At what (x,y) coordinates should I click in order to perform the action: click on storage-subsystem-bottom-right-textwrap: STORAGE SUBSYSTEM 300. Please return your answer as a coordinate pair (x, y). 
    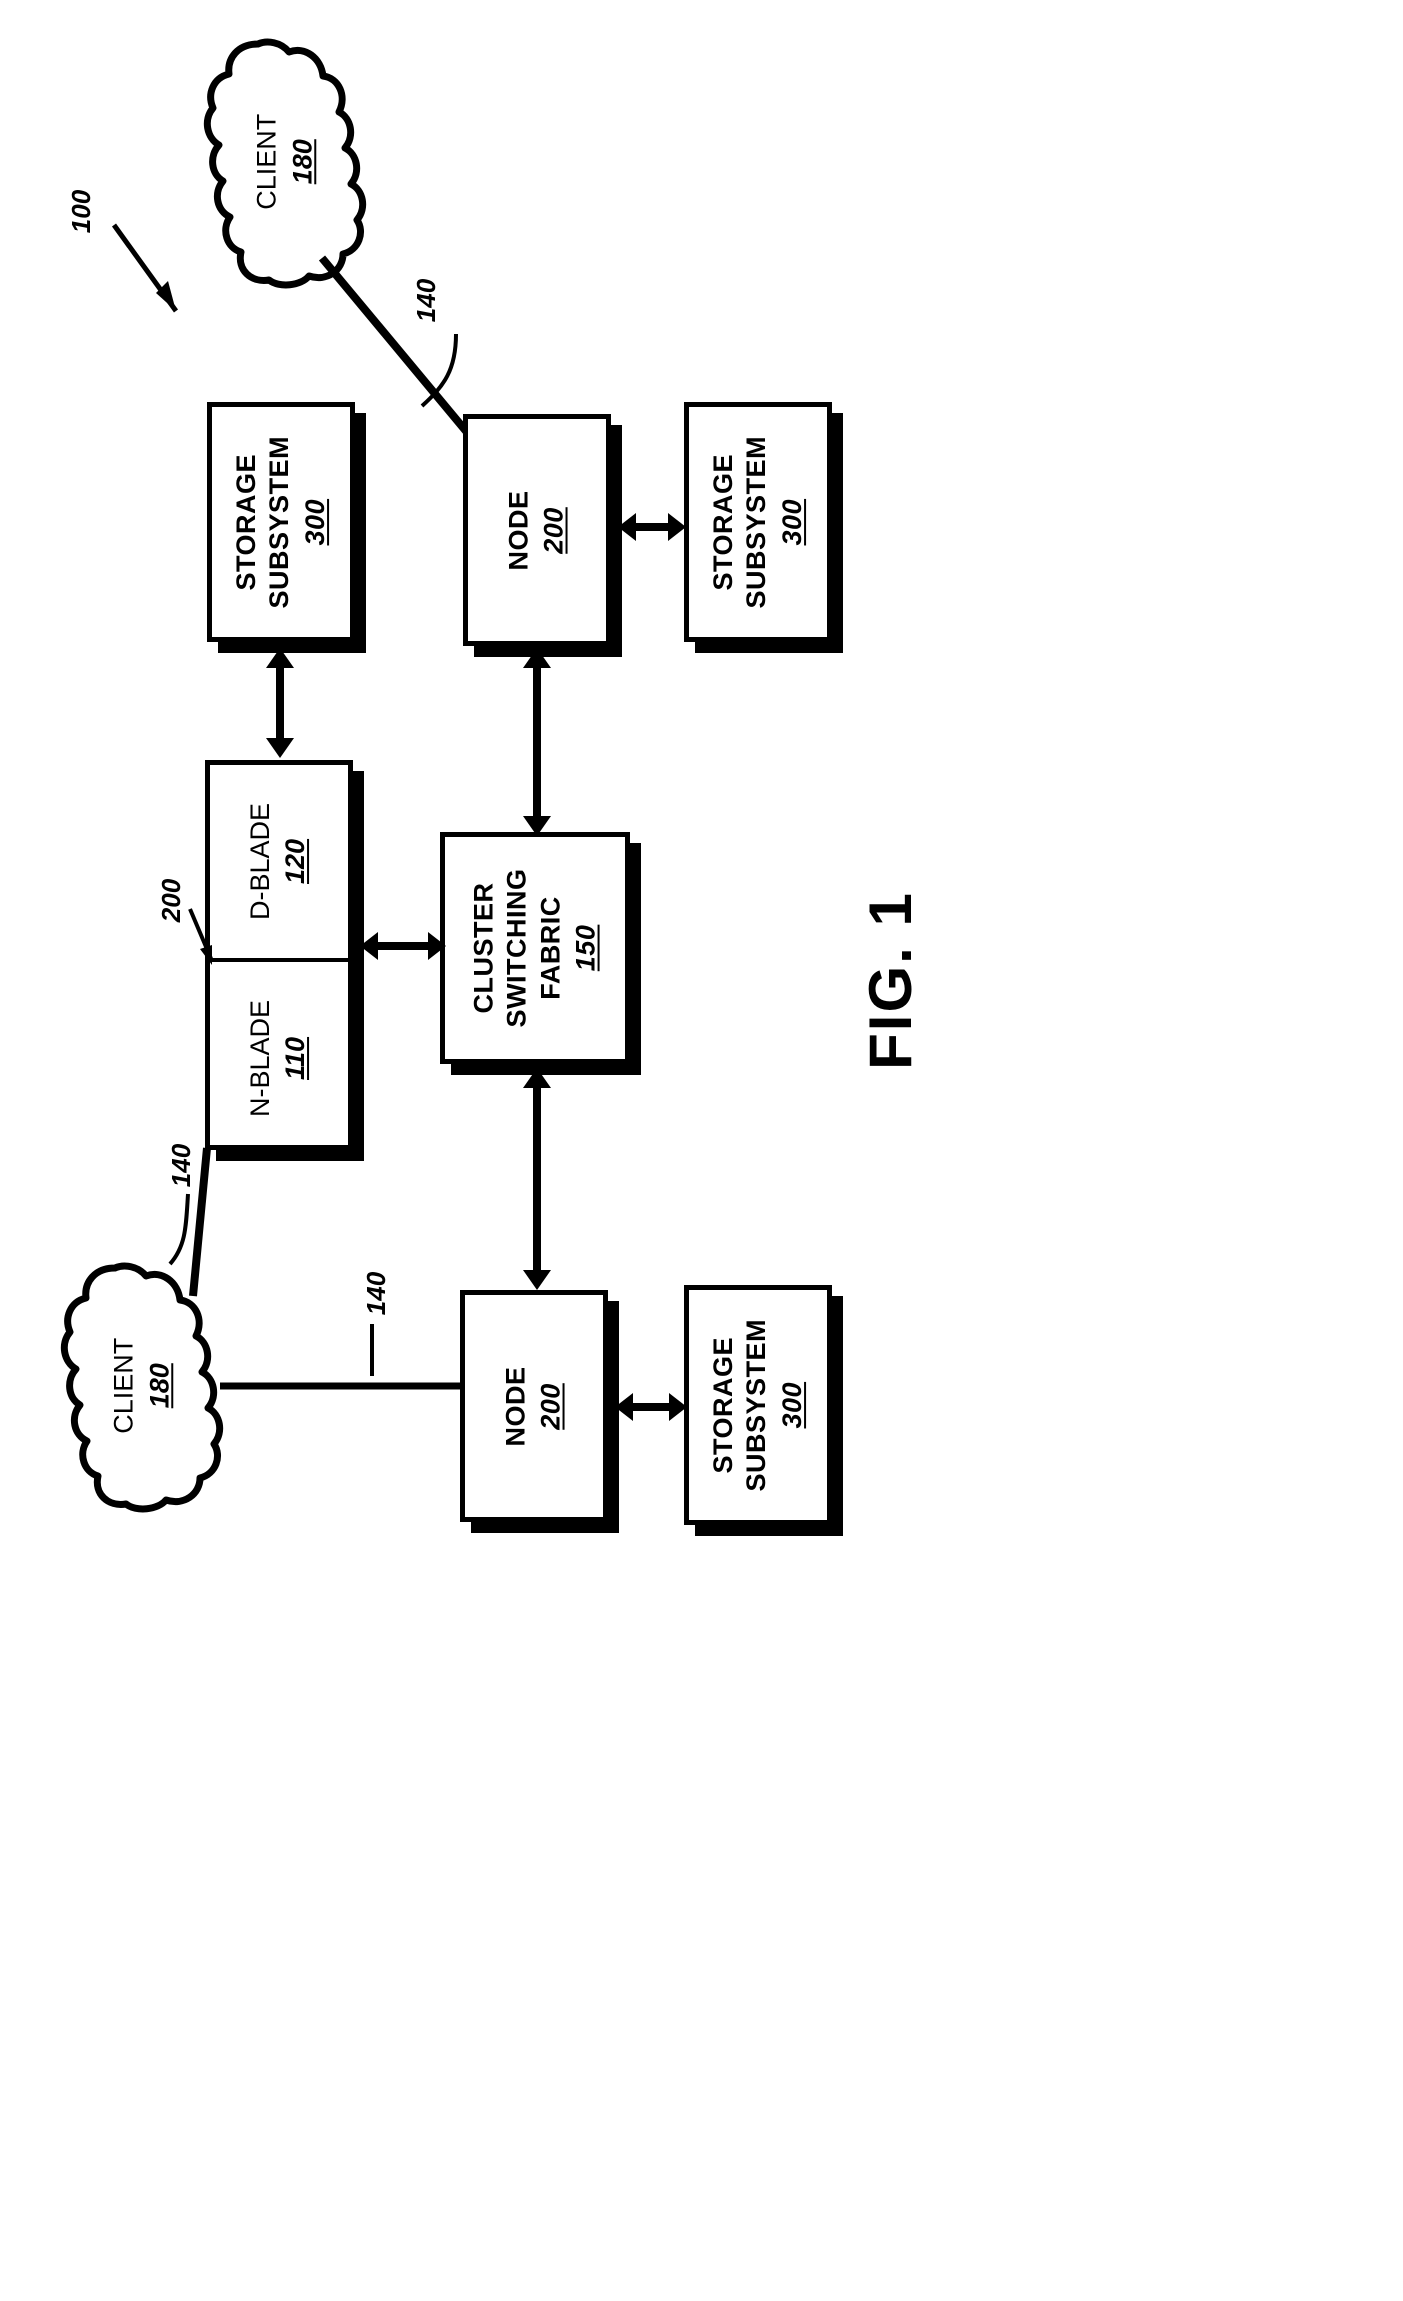
    Looking at the image, I should click on (758, 1405).